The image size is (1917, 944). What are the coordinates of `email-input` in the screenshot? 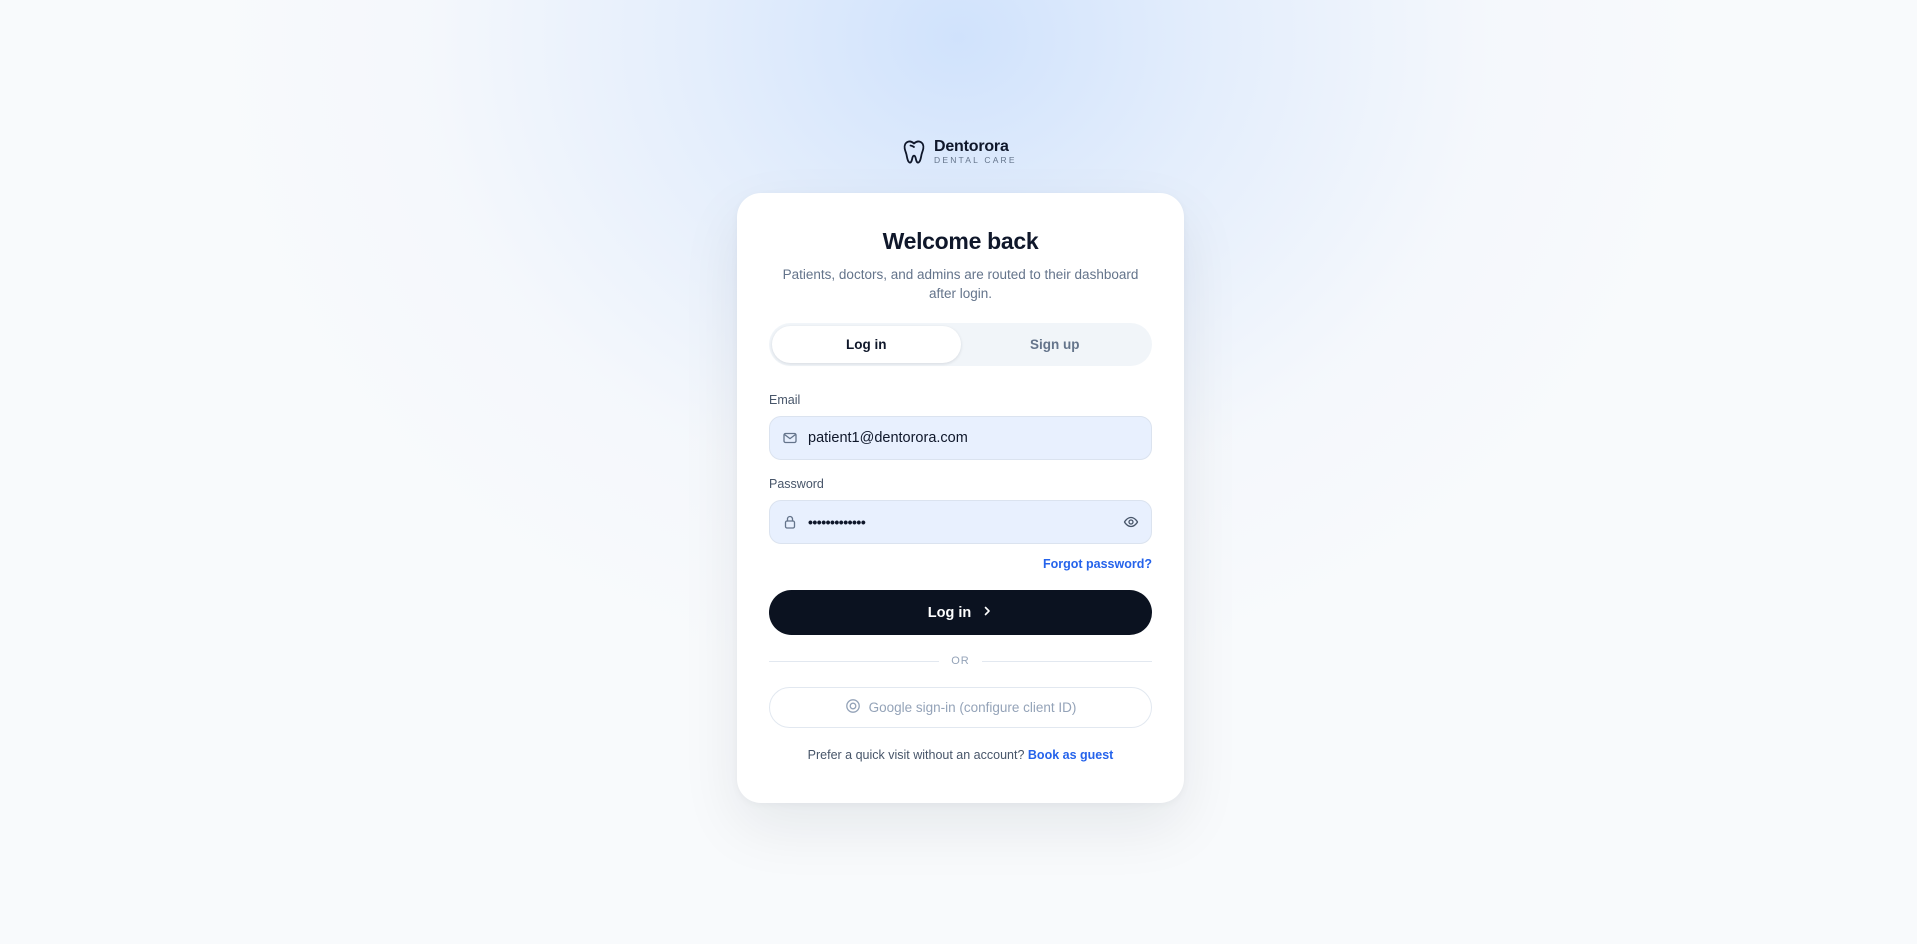 It's located at (973, 438).